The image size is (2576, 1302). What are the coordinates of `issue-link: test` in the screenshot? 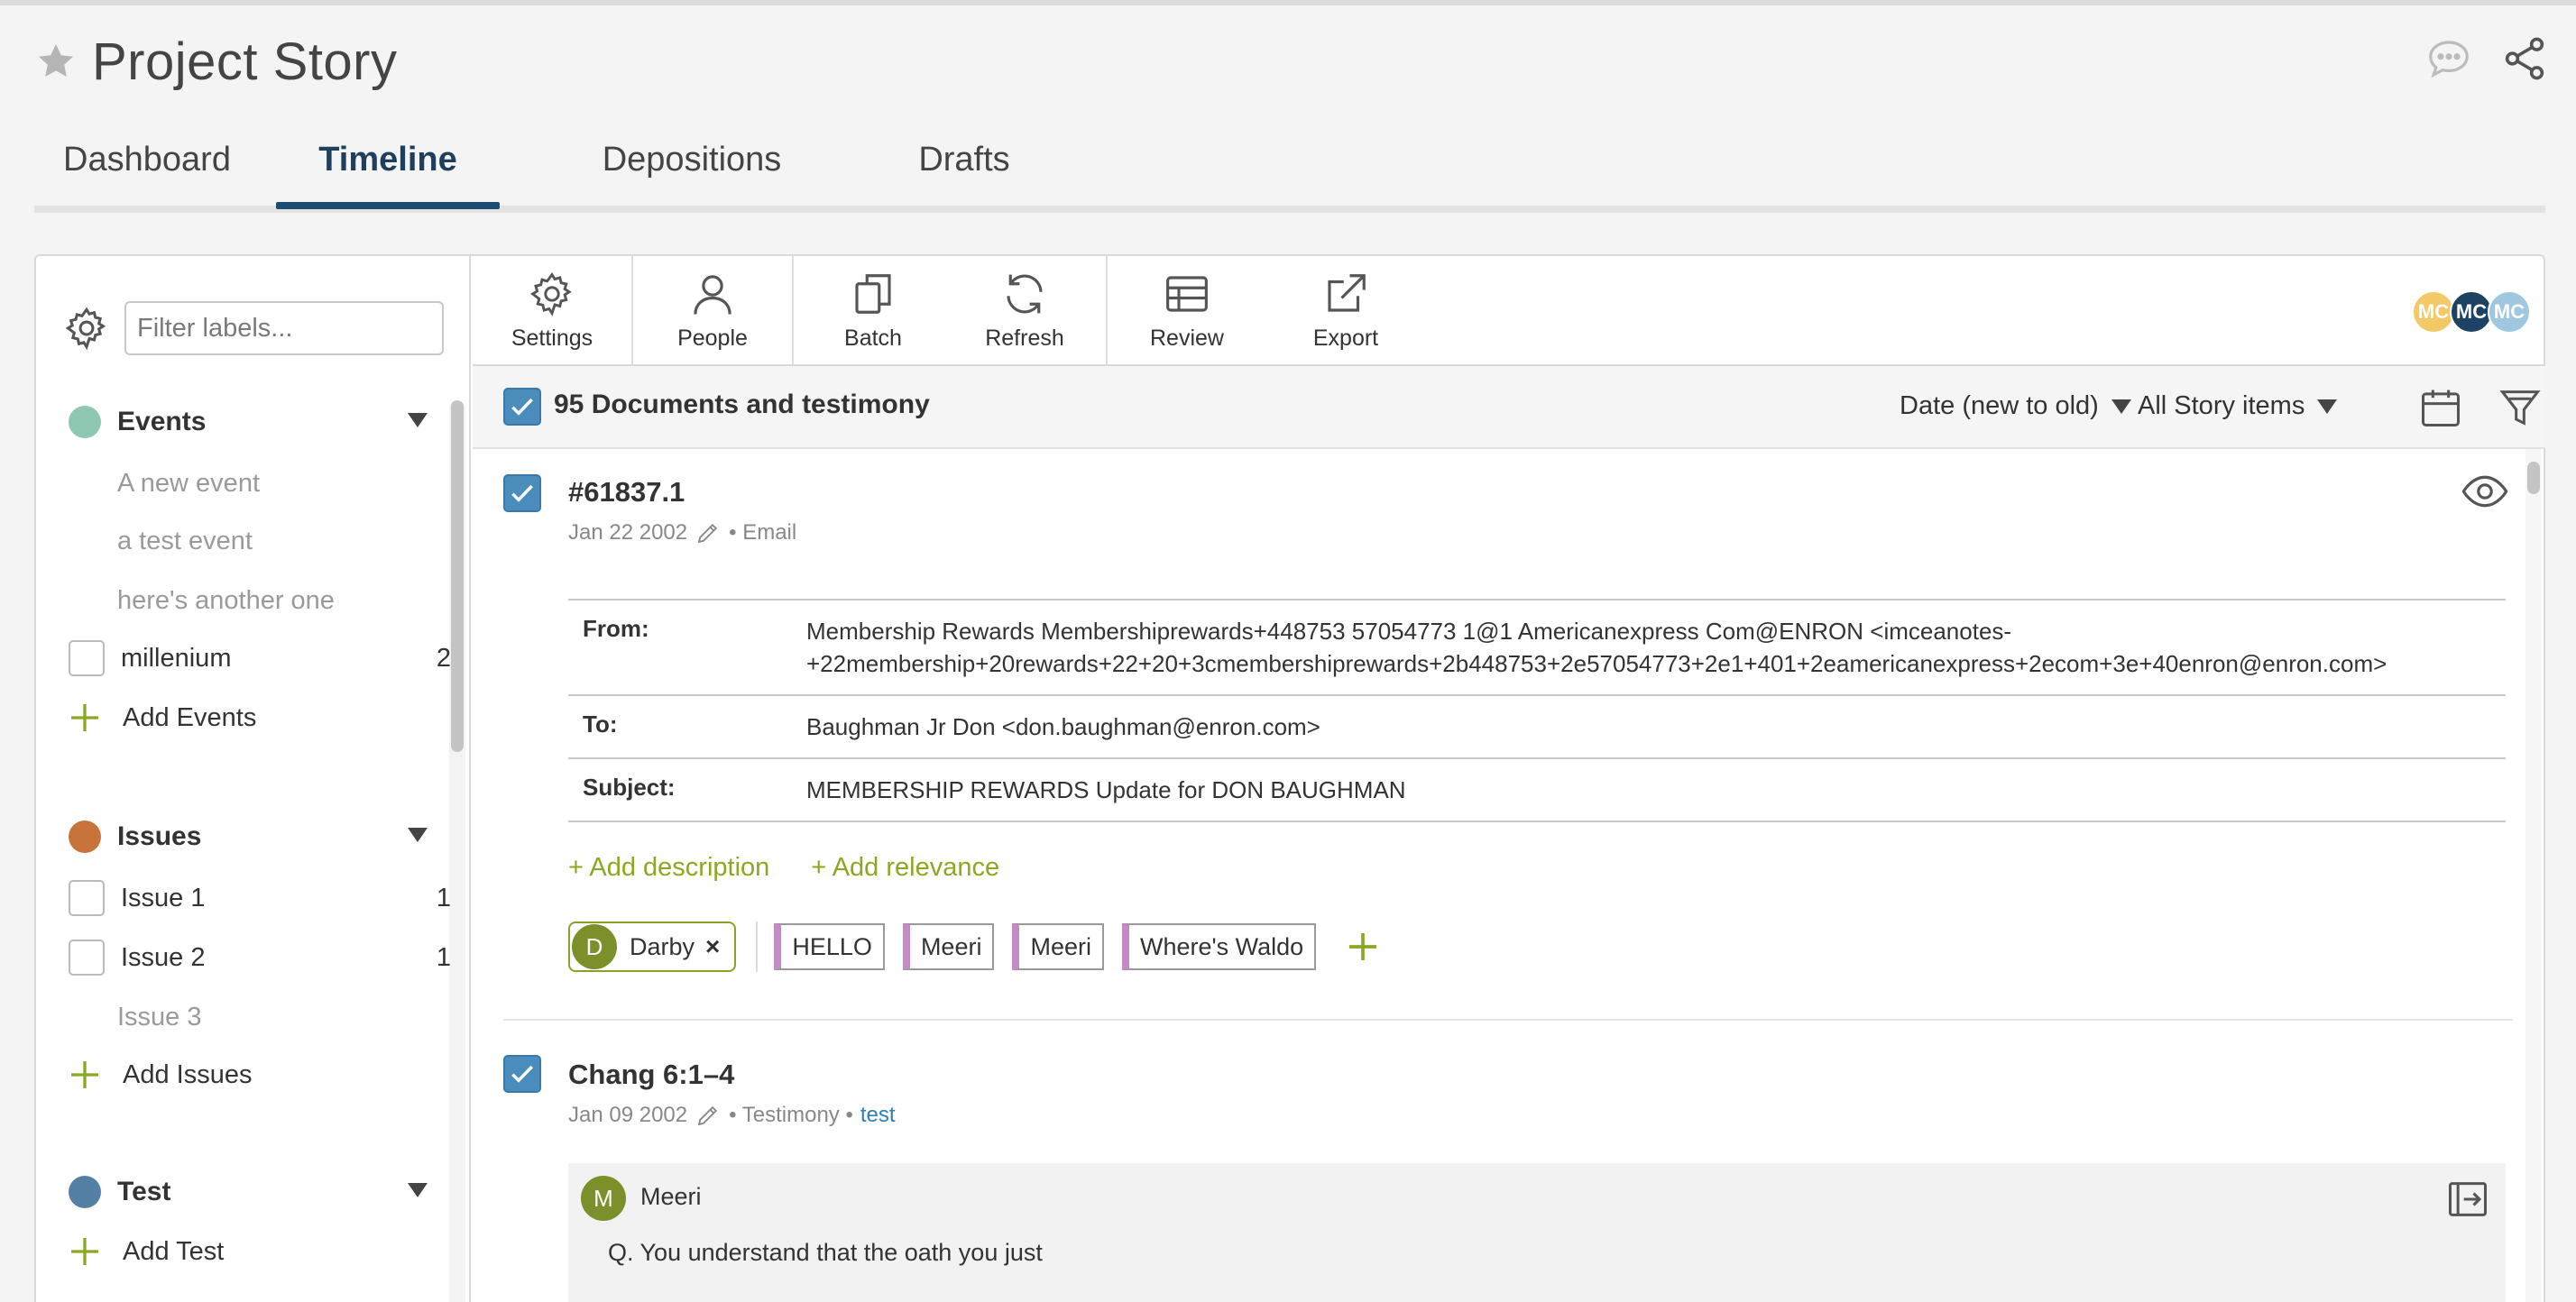 It's located at (878, 1115).